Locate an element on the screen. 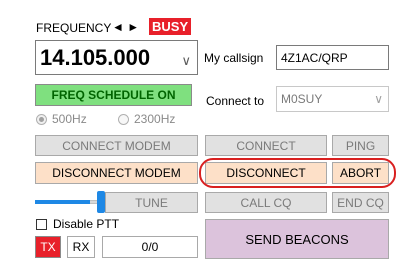 The image size is (403, 269). radio-2300hz-label: 2300Hz is located at coordinates (155, 119).